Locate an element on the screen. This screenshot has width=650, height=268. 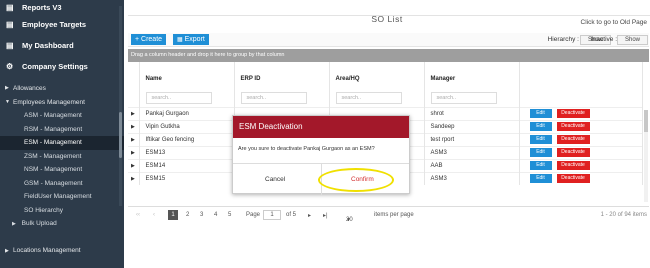
sidebar-item-company-settings: ⚙ Company Settings is located at coordinates (62, 66).